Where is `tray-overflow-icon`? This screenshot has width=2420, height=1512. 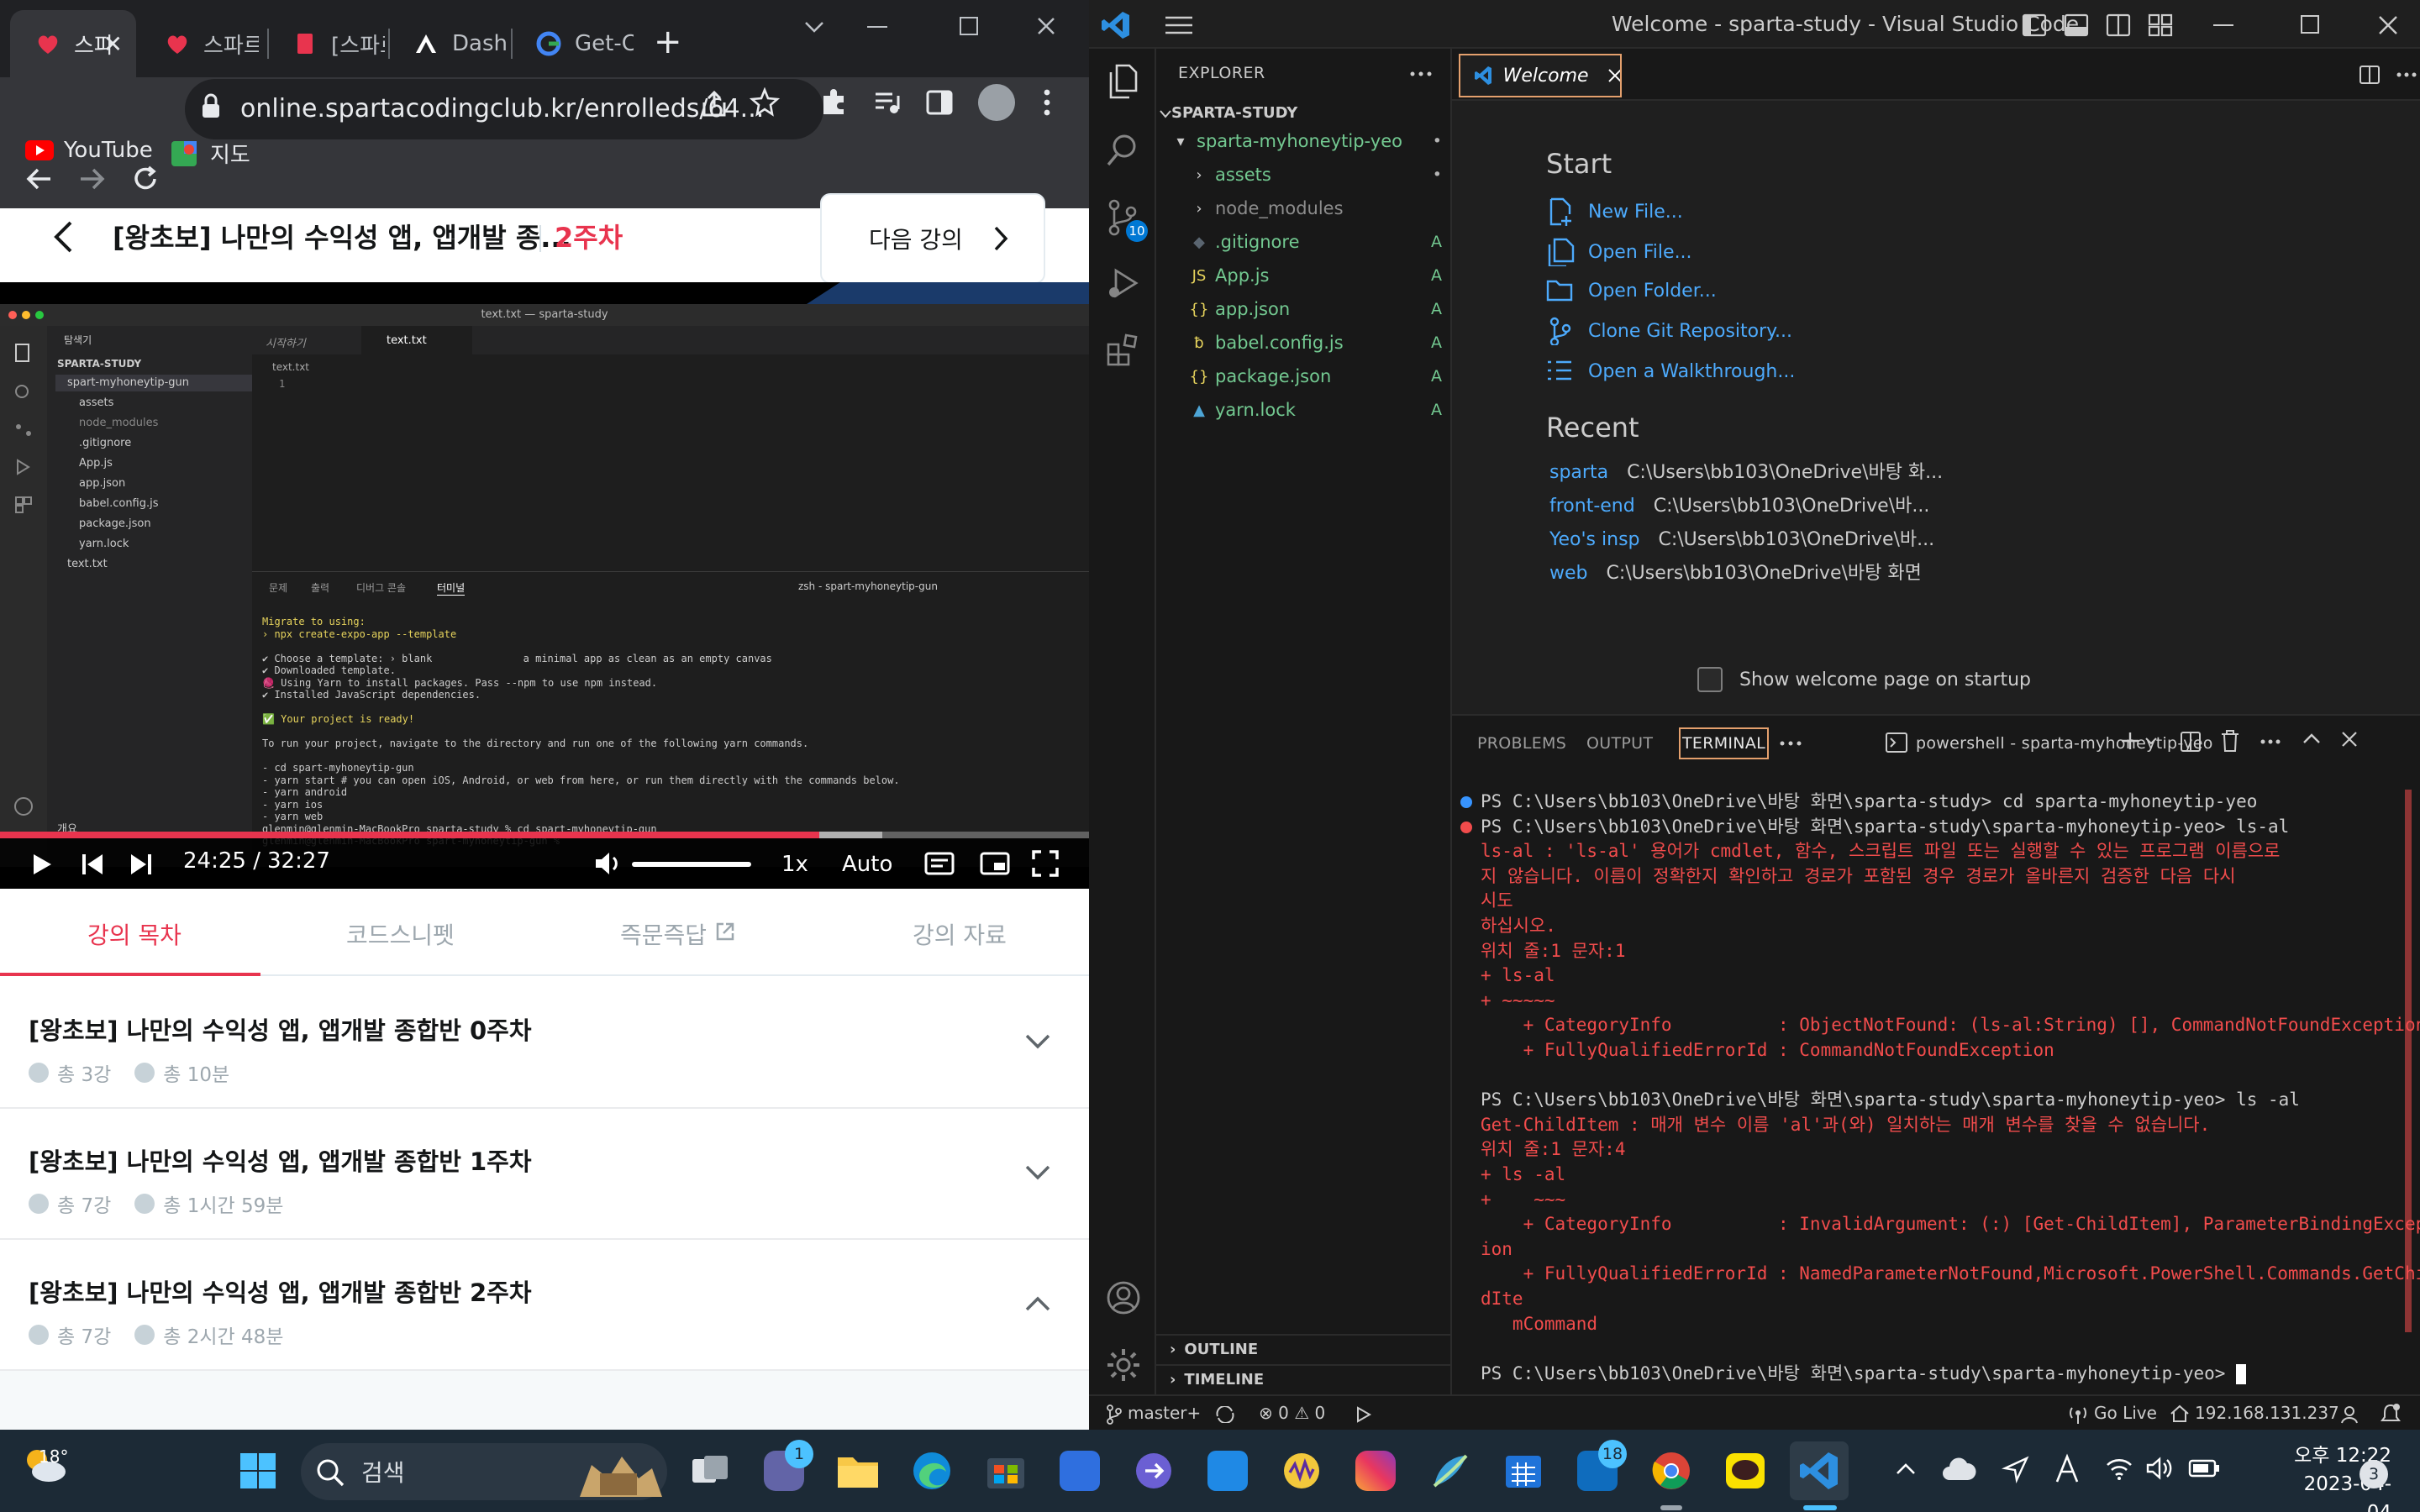 tray-overflow-icon is located at coordinates (1906, 1468).